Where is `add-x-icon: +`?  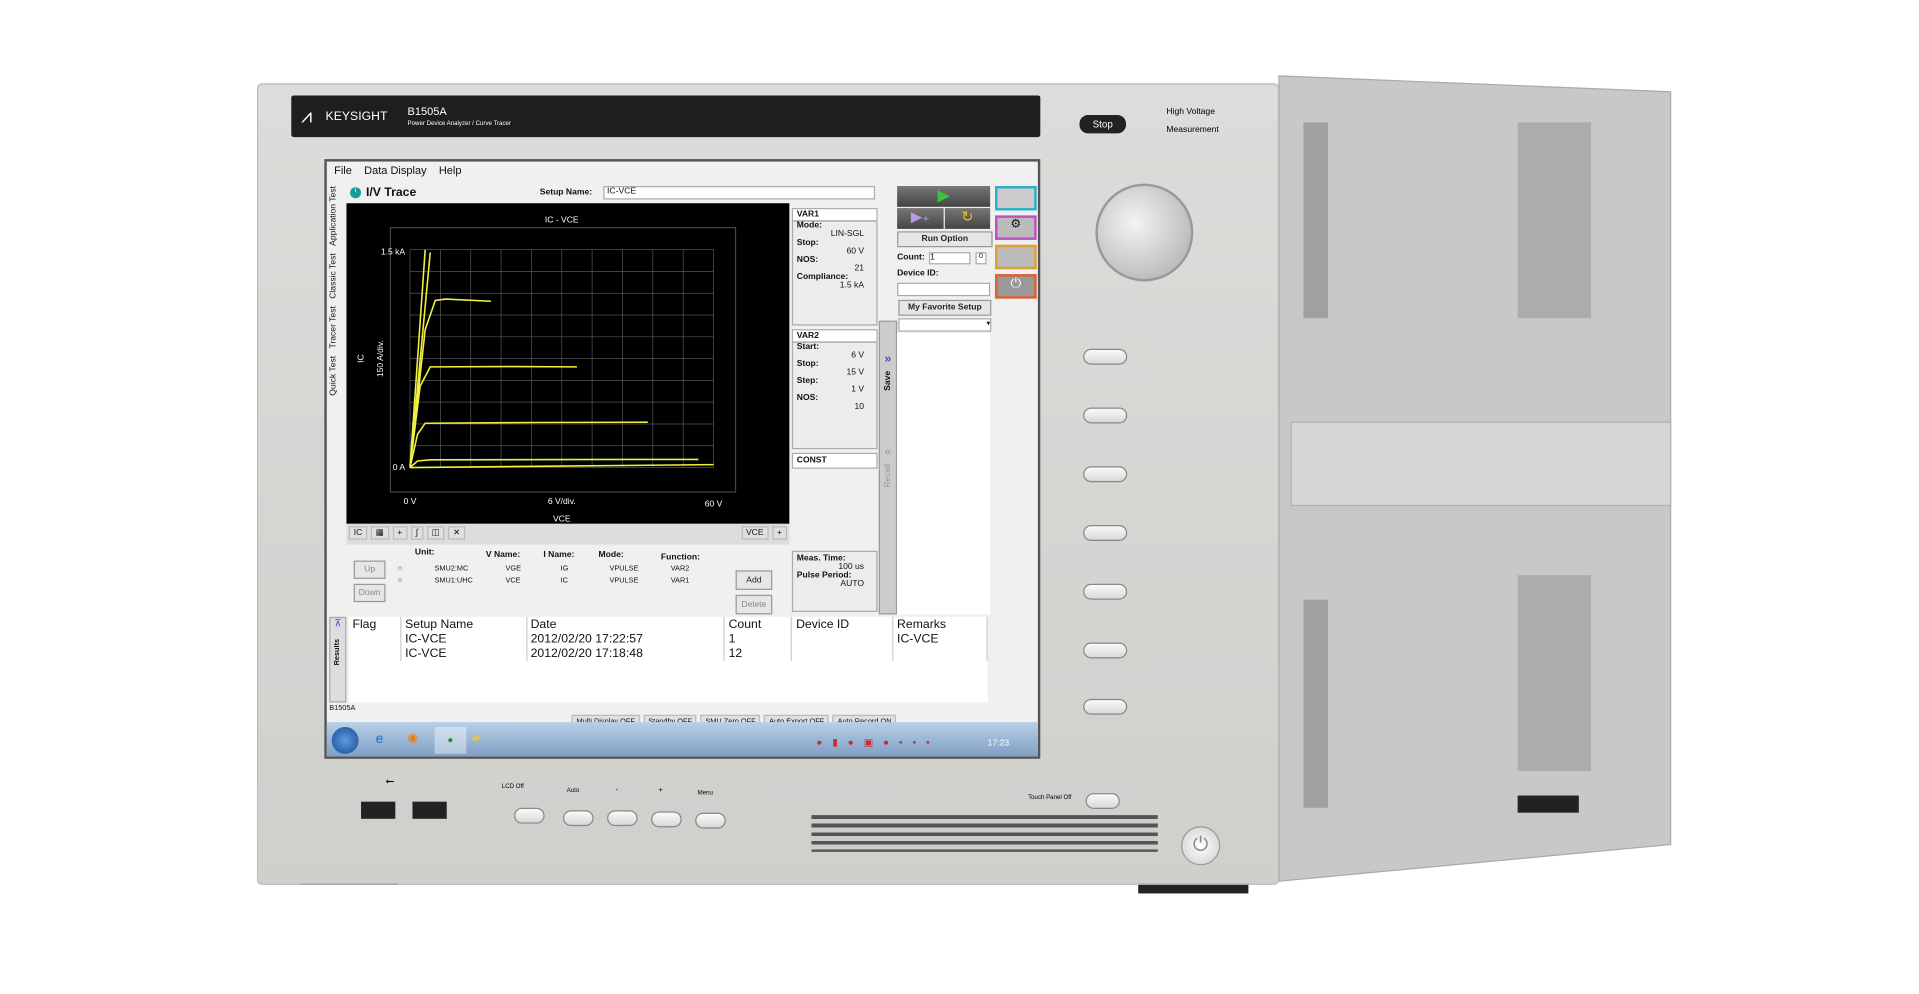
add-x-icon: + is located at coordinates (779, 533).